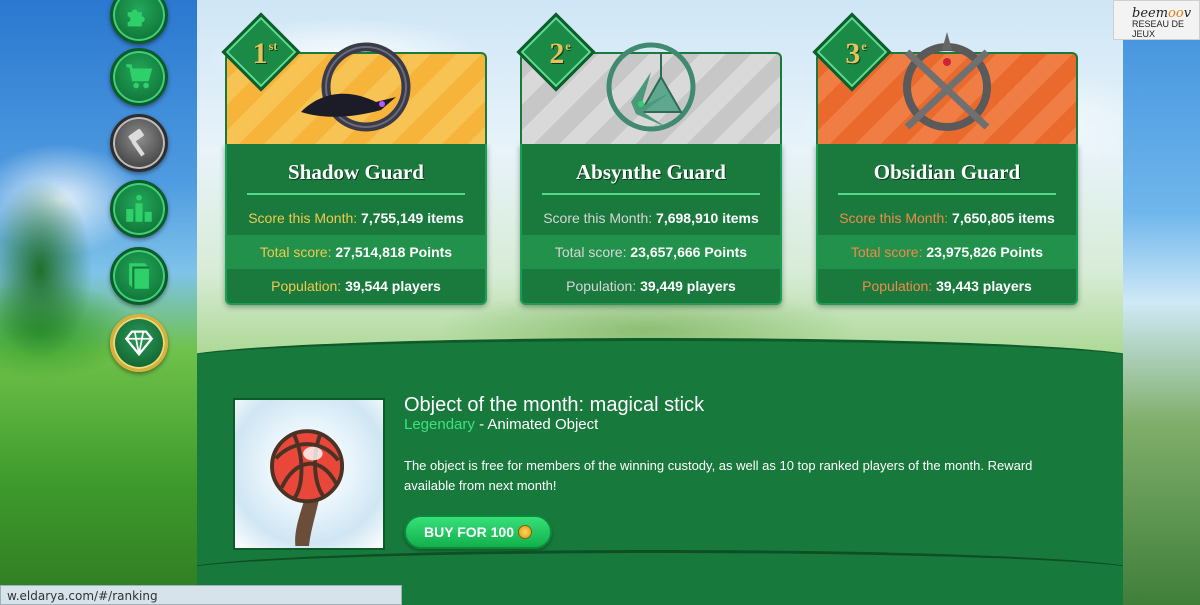 This screenshot has height=605, width=1200. What do you see at coordinates (356, 87) in the screenshot?
I see `shadow-guard-emblem-icon` at bounding box center [356, 87].